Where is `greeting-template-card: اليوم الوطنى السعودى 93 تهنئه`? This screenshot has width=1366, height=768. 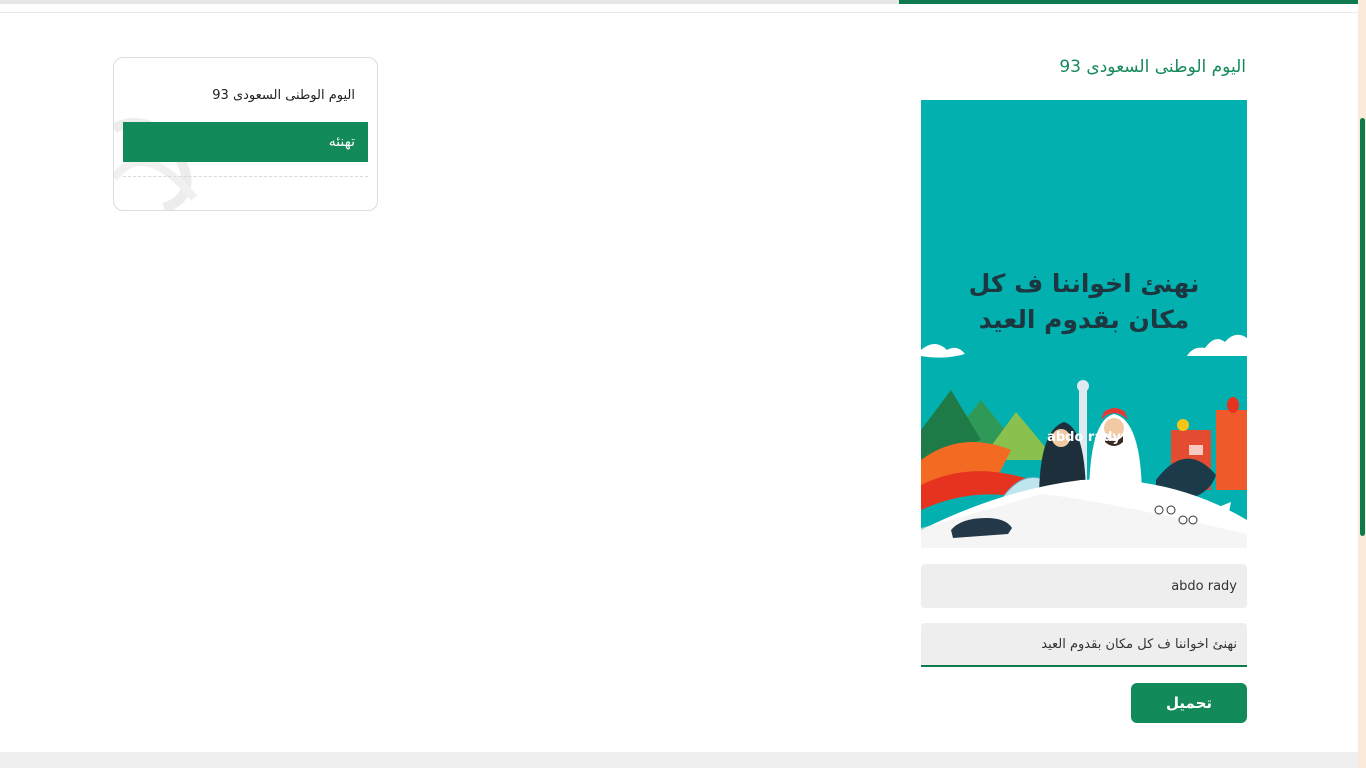
greeting-template-card: اليوم الوطنى السعودى 93 تهنئه is located at coordinates (245, 134).